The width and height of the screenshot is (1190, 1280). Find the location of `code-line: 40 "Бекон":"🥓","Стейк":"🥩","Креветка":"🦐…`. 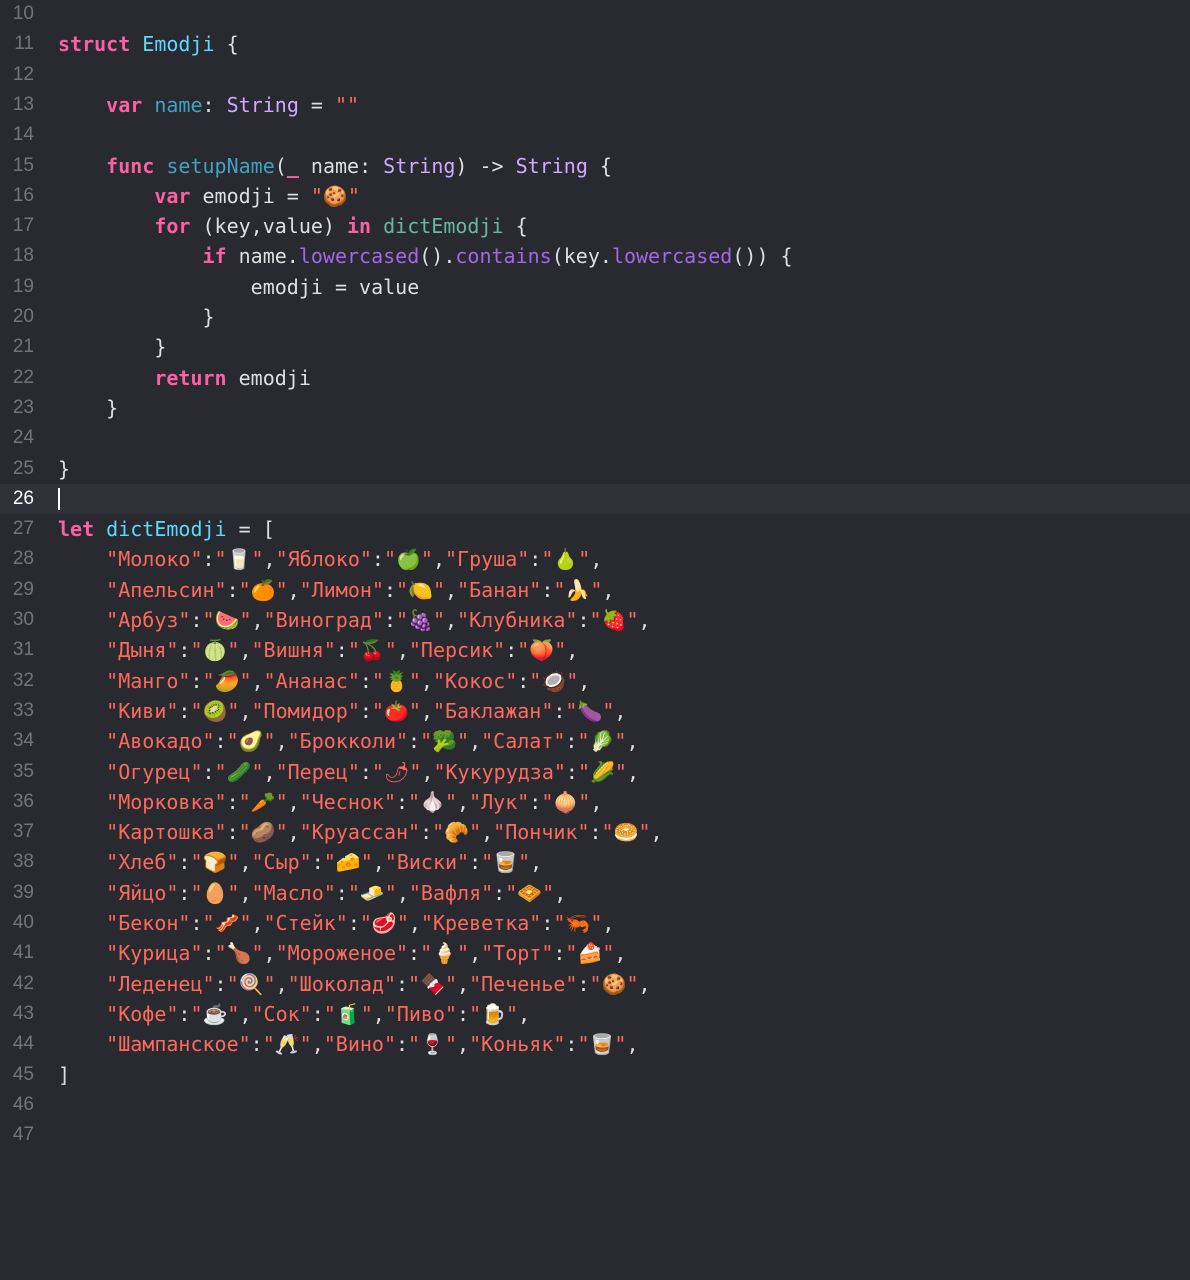

code-line: 40 "Бекон":"🥓","Стейк":"🥩","Креветка":"🦐… is located at coordinates (595, 923).